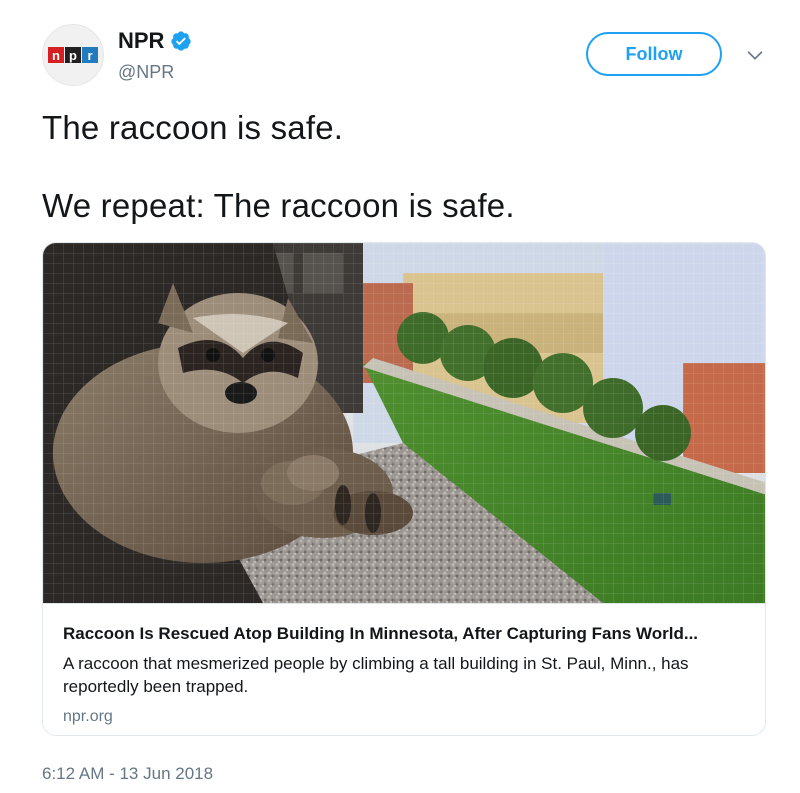 This screenshot has width=800, height=793. What do you see at coordinates (141, 41) in the screenshot?
I see `author-display-name: NPR` at bounding box center [141, 41].